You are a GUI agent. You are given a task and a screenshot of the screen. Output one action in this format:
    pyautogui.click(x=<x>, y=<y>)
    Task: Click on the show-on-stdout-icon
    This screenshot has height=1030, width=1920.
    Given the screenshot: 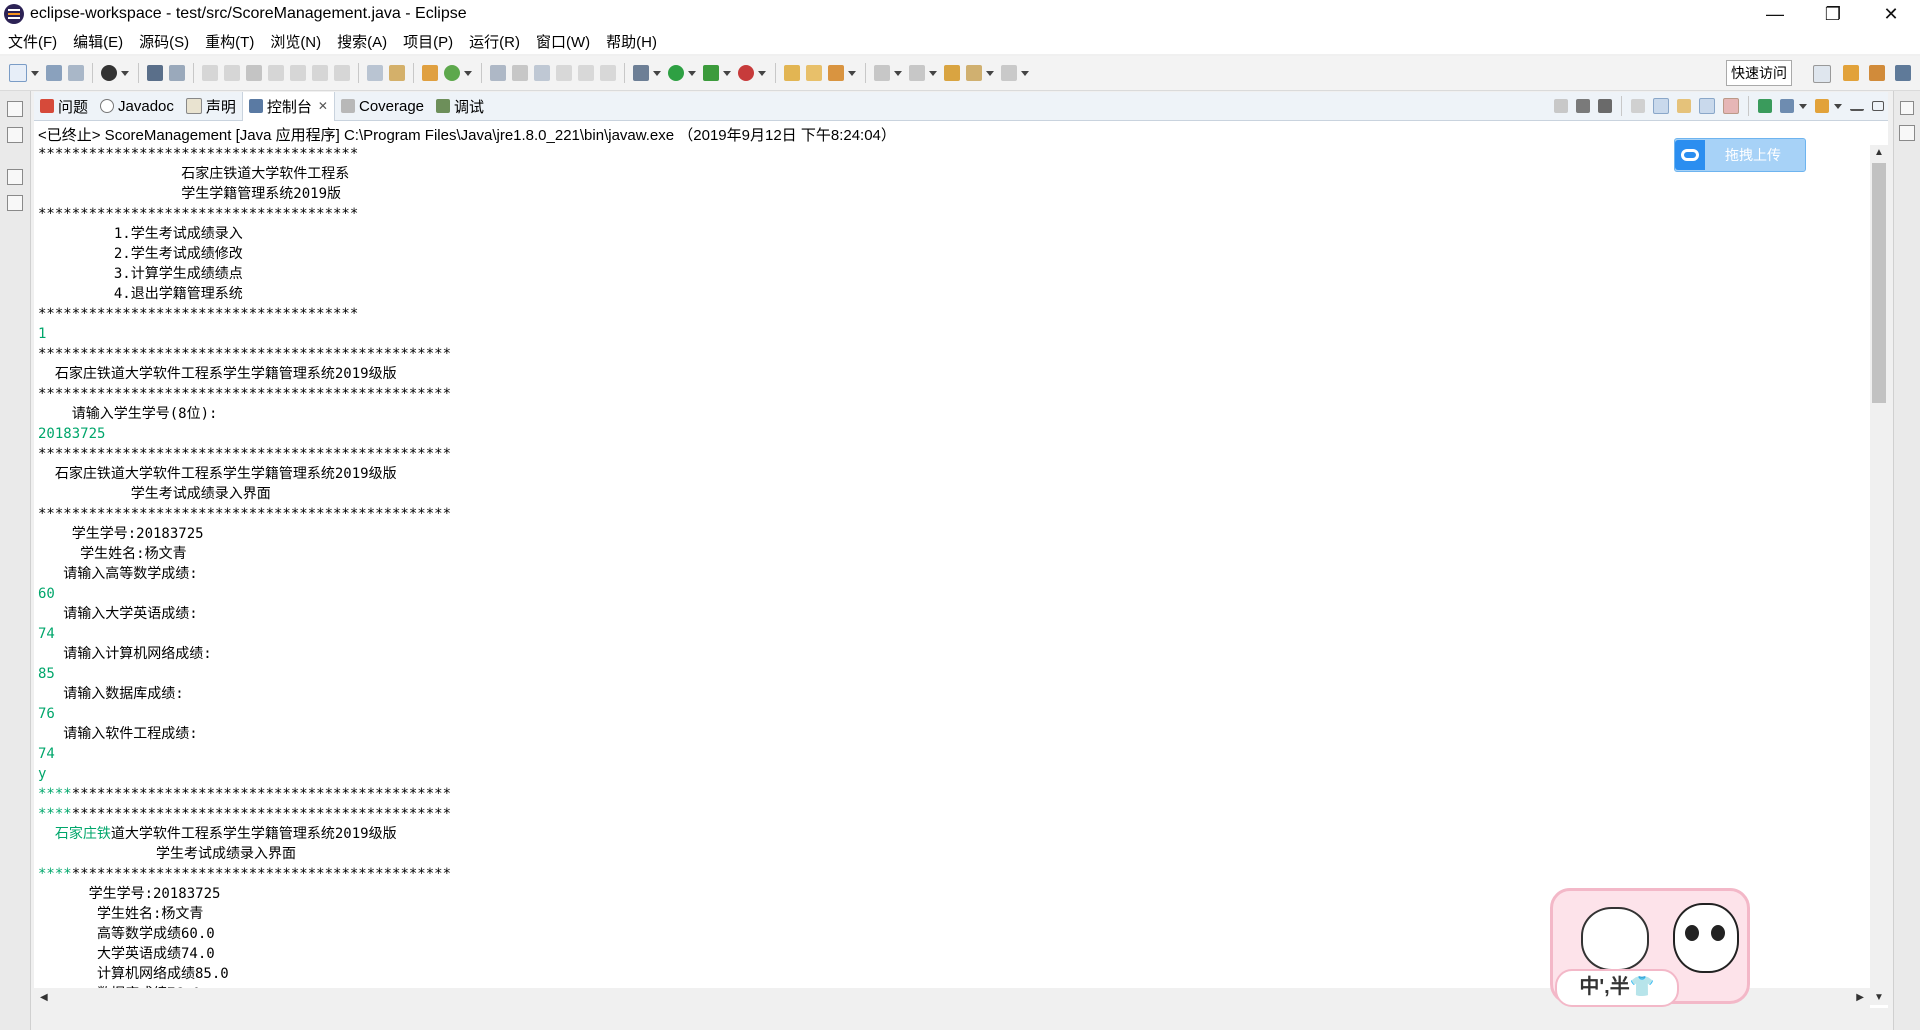 What is the action you would take?
    pyautogui.click(x=1707, y=106)
    